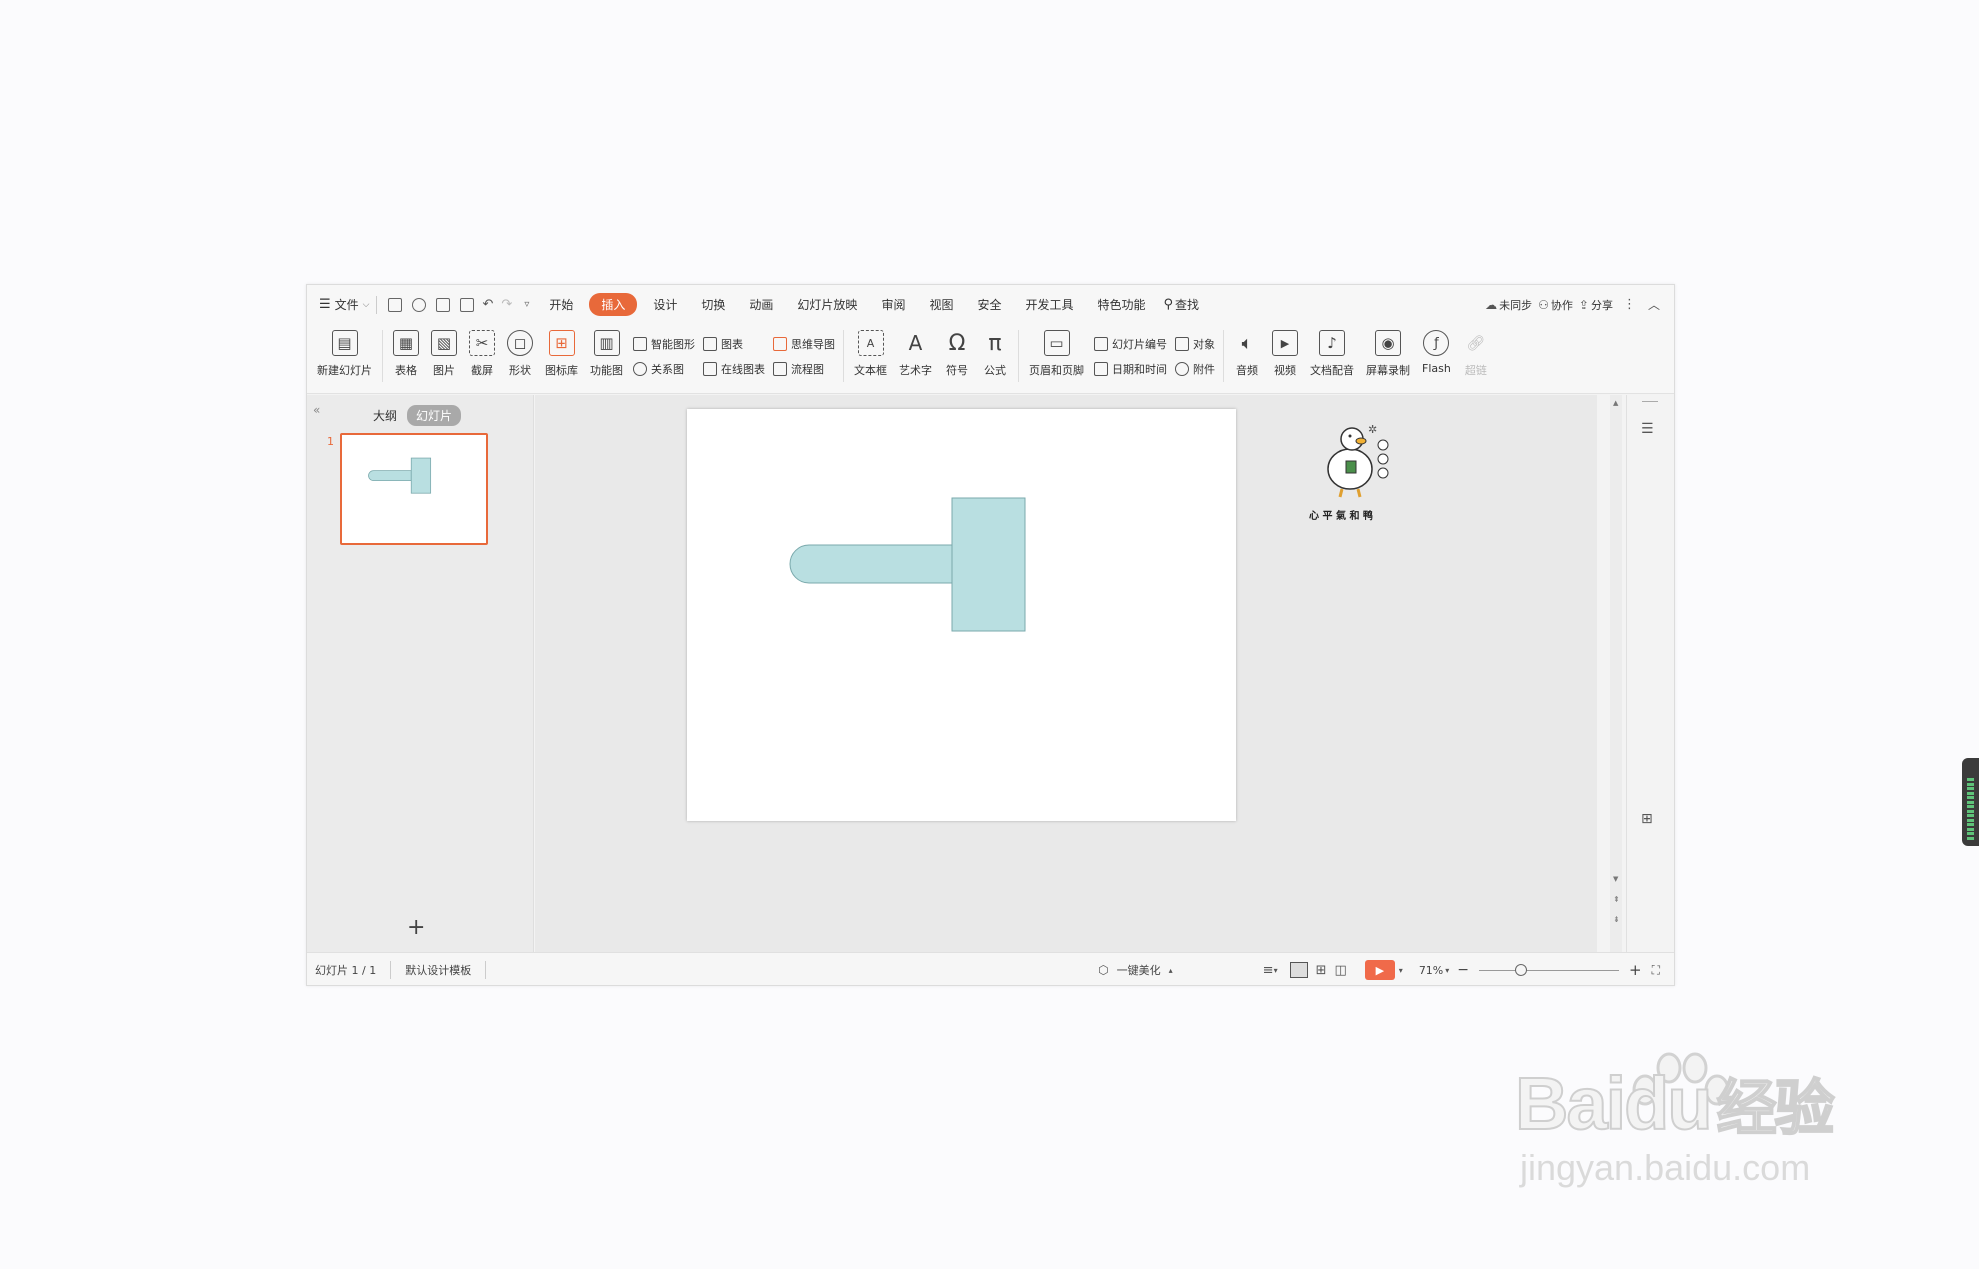 The height and width of the screenshot is (1269, 1979). Describe the element at coordinates (870, 354) in the screenshot. I see `textbox-button: A 文本框` at that location.